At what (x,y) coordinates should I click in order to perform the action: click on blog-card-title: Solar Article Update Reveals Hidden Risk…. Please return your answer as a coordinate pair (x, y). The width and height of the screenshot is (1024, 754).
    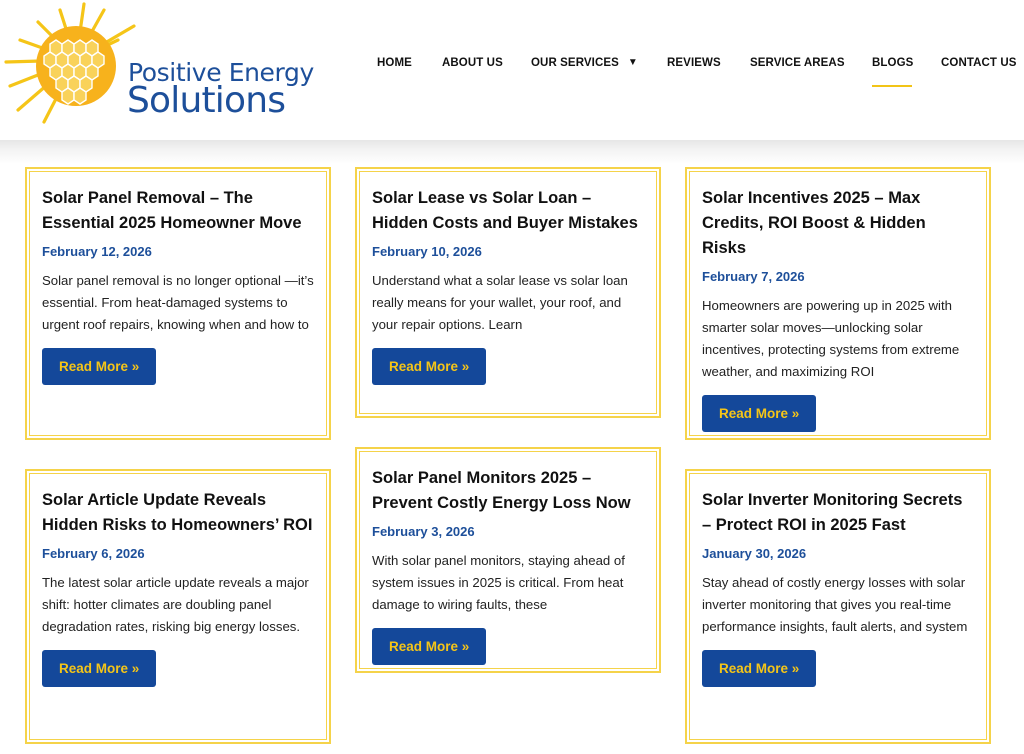
    Looking at the image, I should click on (178, 513).